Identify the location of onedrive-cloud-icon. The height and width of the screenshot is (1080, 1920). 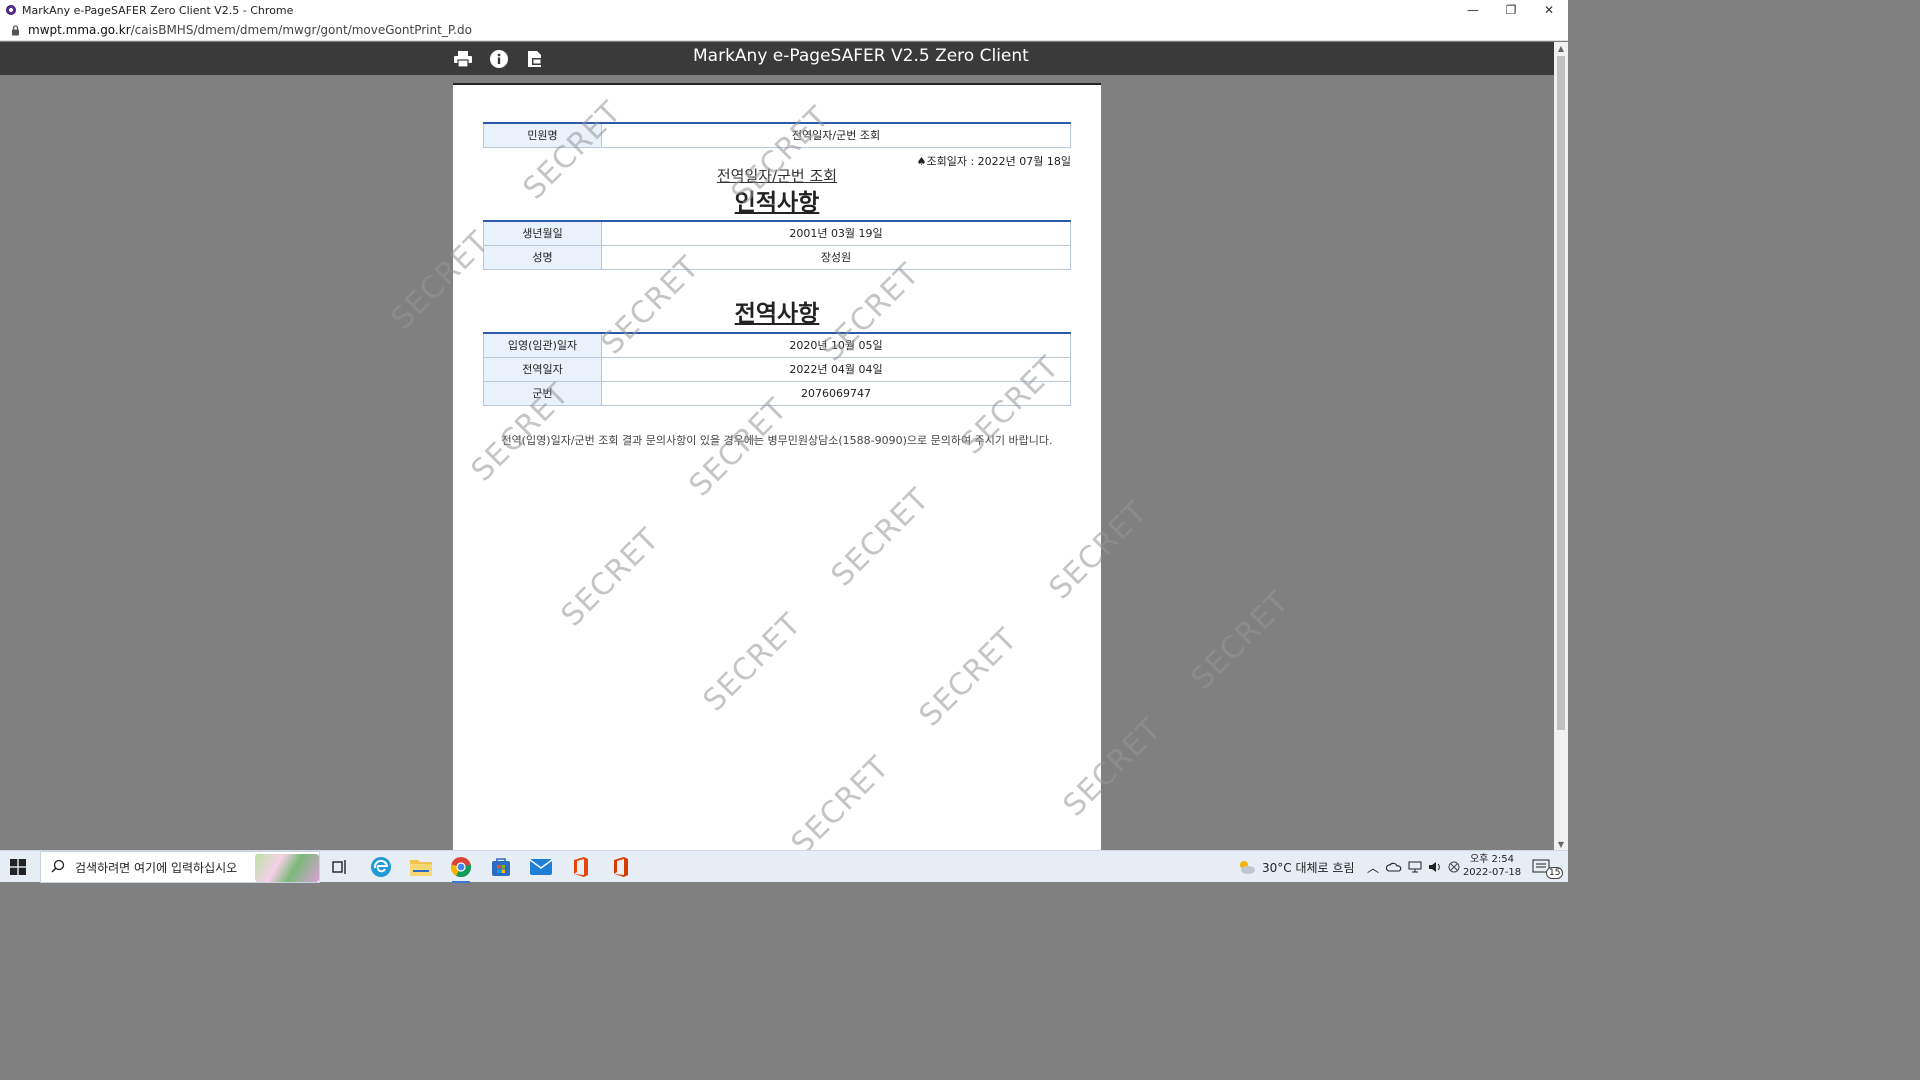
(1394, 867).